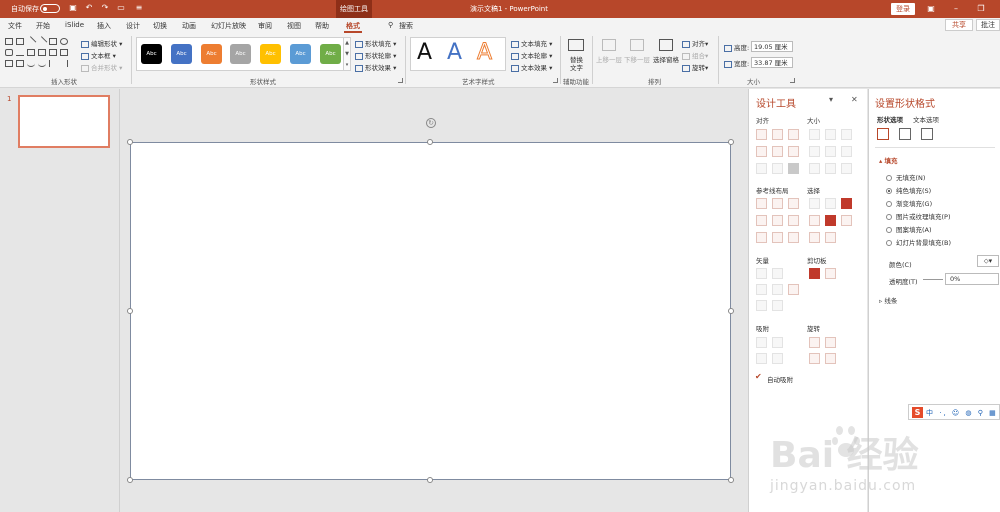 Image resolution: width=1000 pixels, height=512 pixels. What do you see at coordinates (777, 273) in the screenshot?
I see `vector-combine-icon` at bounding box center [777, 273].